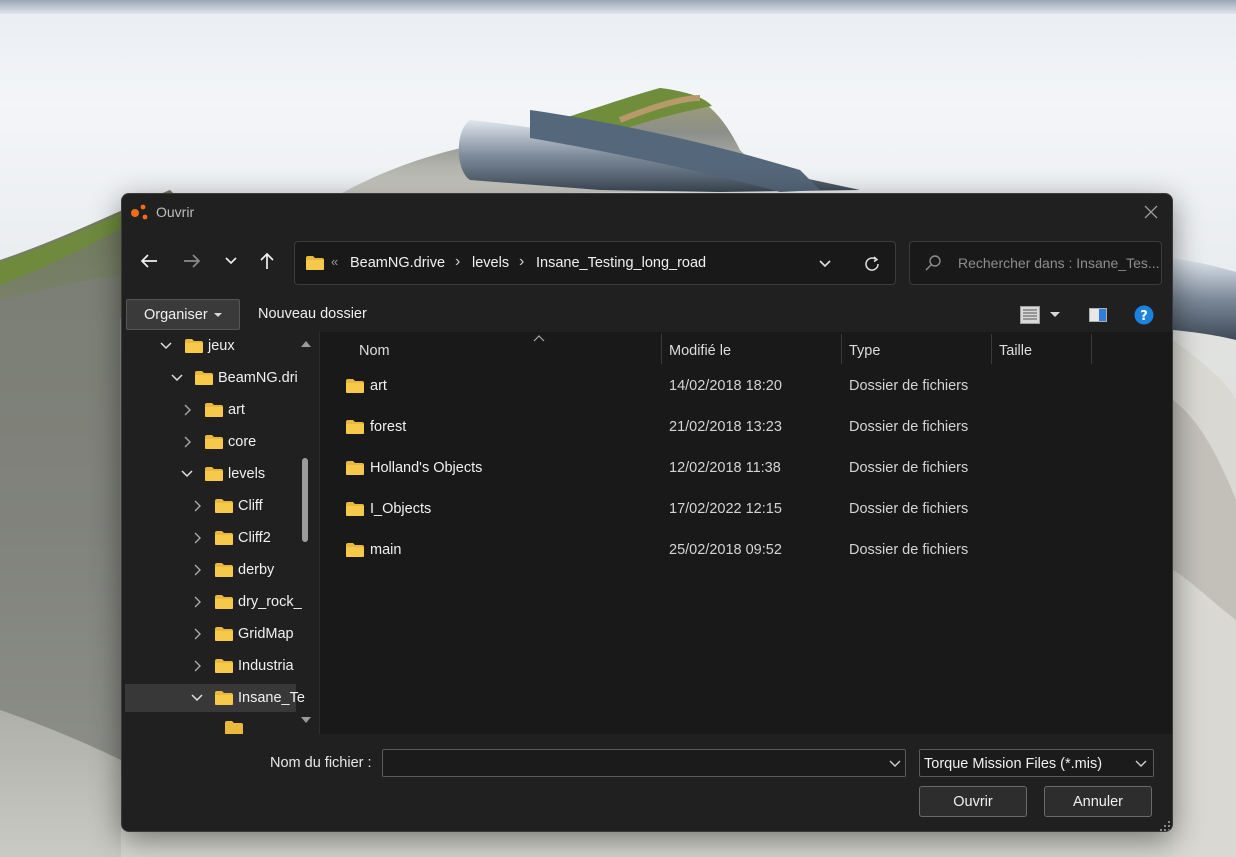  Describe the element at coordinates (872, 264) in the screenshot. I see `refresh-button` at that location.